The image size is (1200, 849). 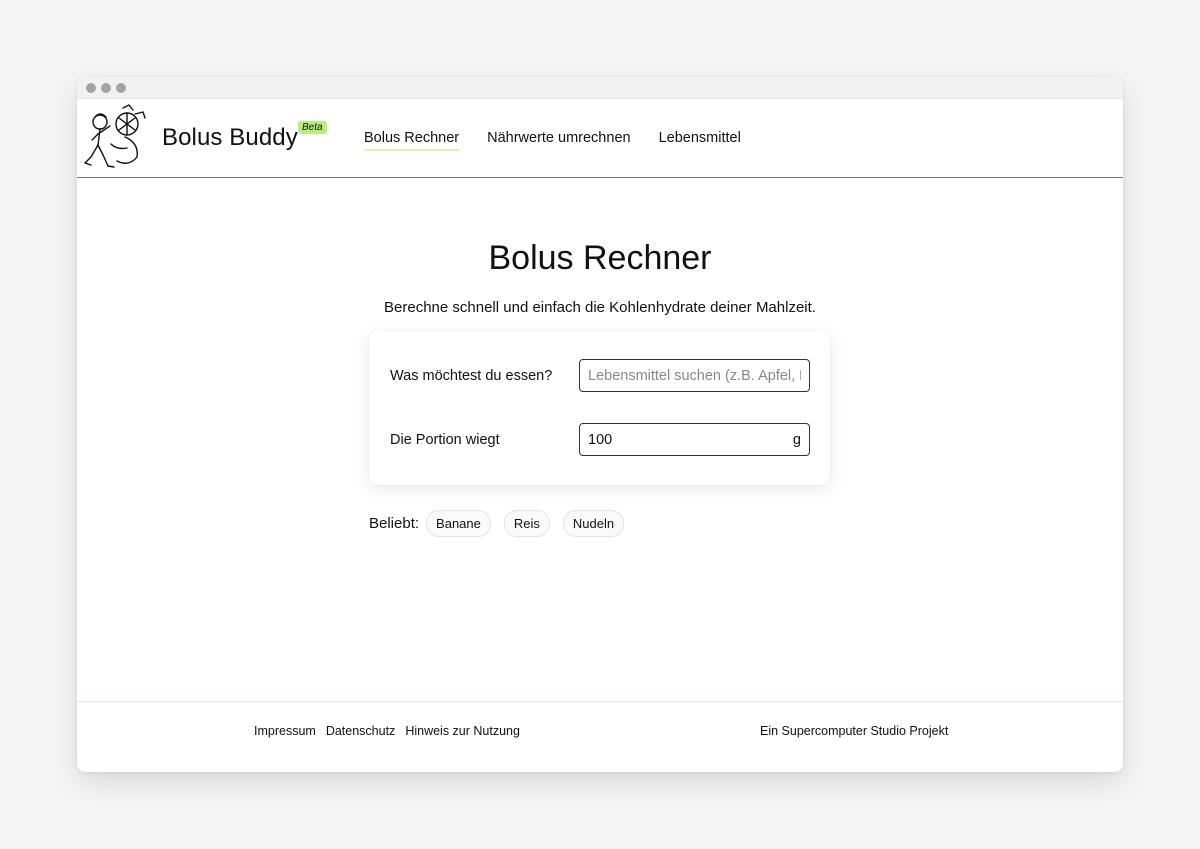 I want to click on portion-unit: g, so click(x=796, y=439).